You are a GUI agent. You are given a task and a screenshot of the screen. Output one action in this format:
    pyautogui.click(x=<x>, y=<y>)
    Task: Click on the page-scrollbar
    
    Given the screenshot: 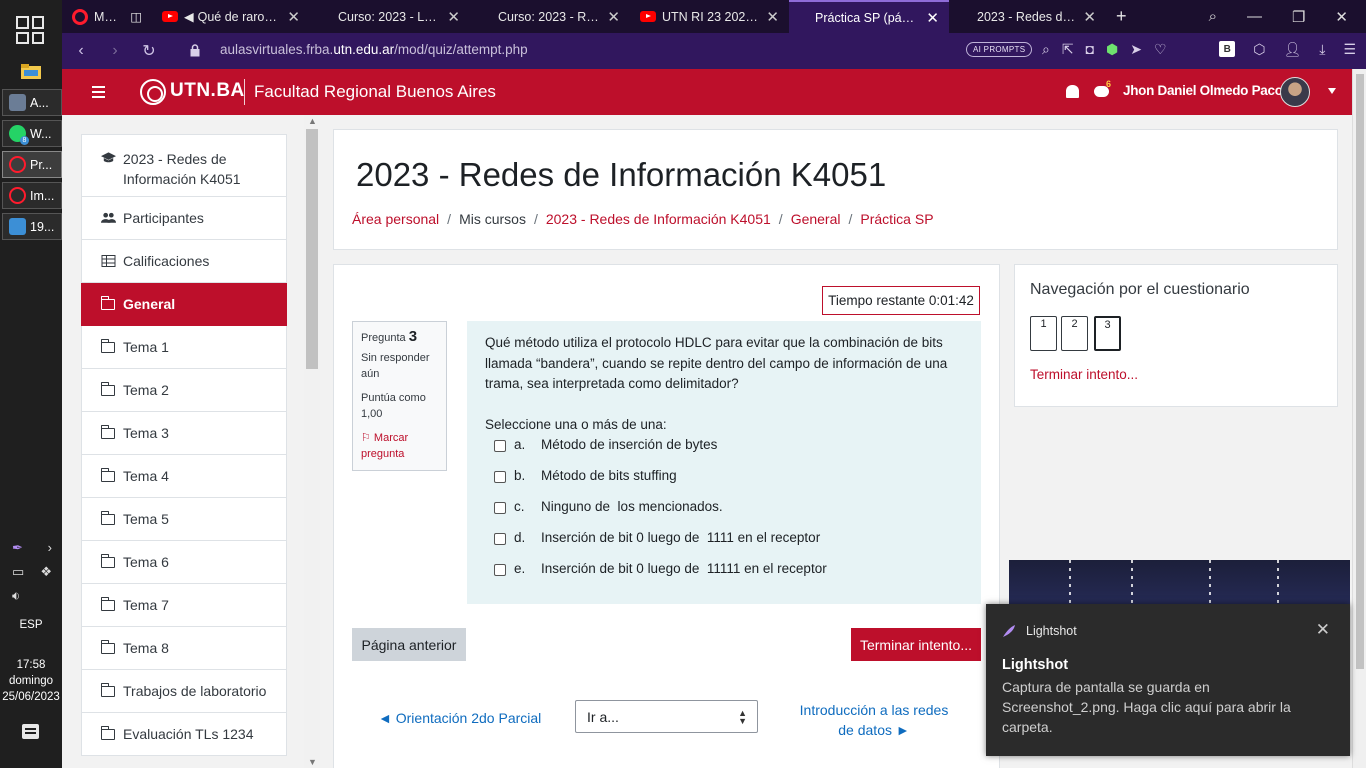 What is the action you would take?
    pyautogui.click(x=1359, y=418)
    